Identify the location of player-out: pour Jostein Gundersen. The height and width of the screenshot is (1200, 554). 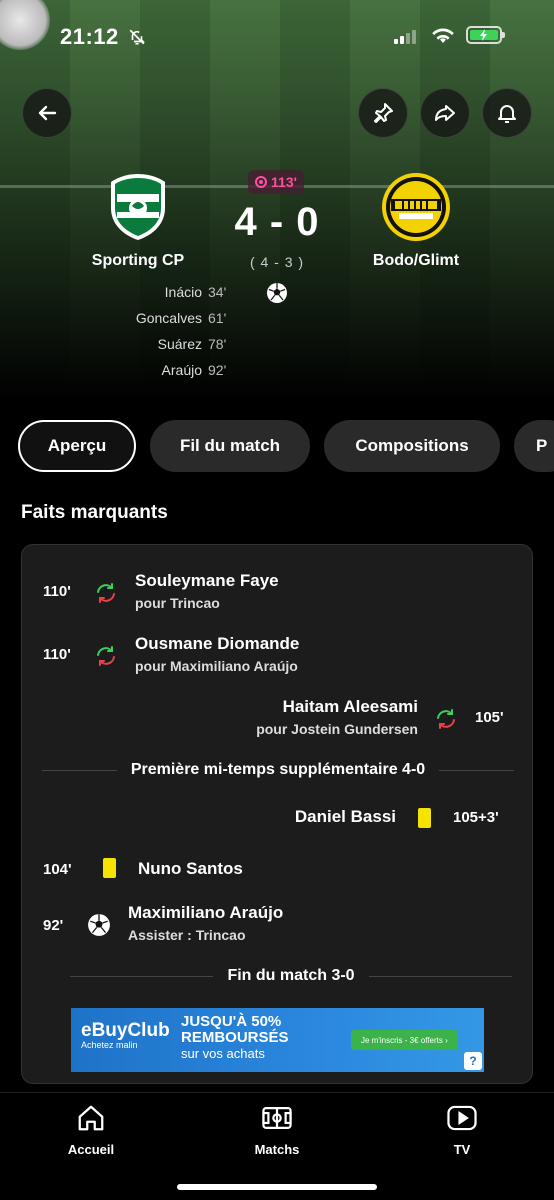
(337, 729).